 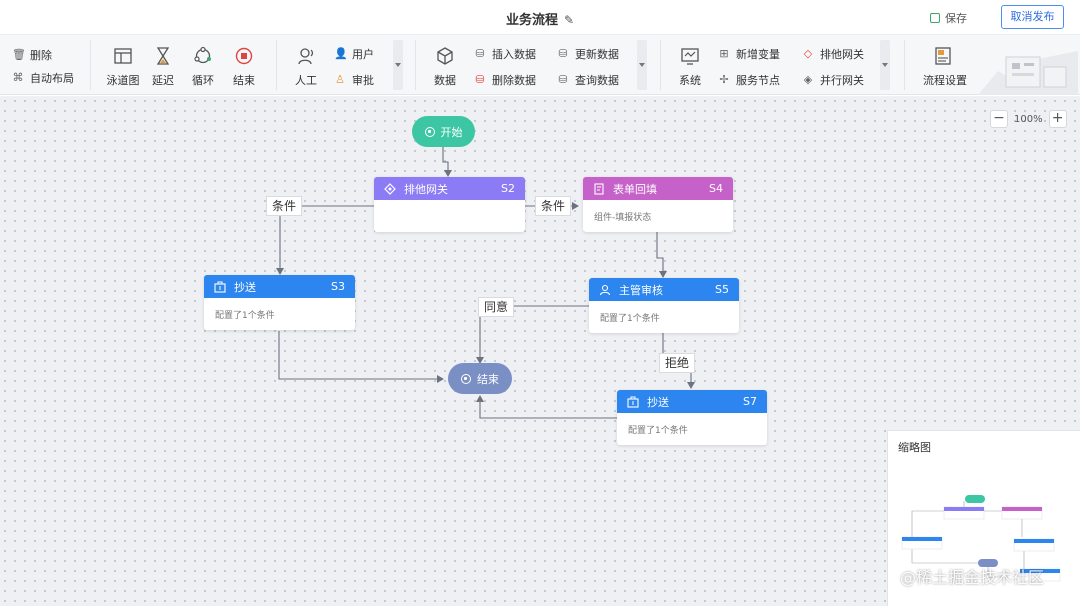 What do you see at coordinates (722, 289) in the screenshot?
I see `node-id: S5` at bounding box center [722, 289].